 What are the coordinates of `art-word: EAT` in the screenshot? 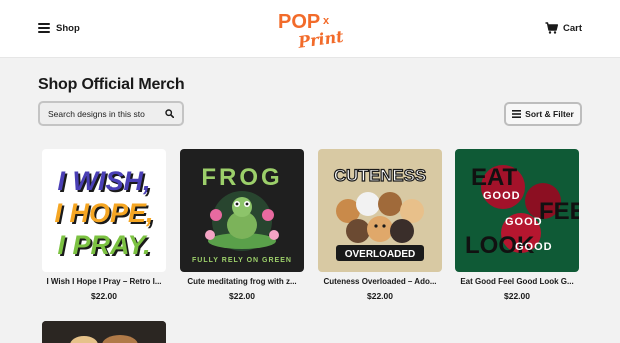 It's located at (494, 177).